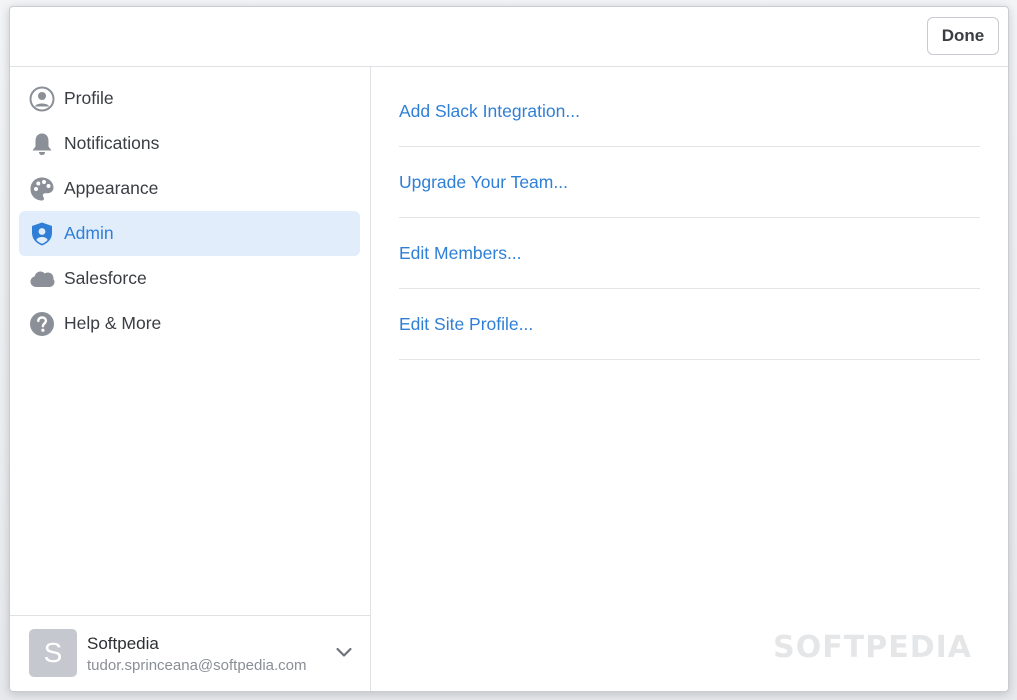  What do you see at coordinates (509, 37) in the screenshot?
I see `dialog-header: Done` at bounding box center [509, 37].